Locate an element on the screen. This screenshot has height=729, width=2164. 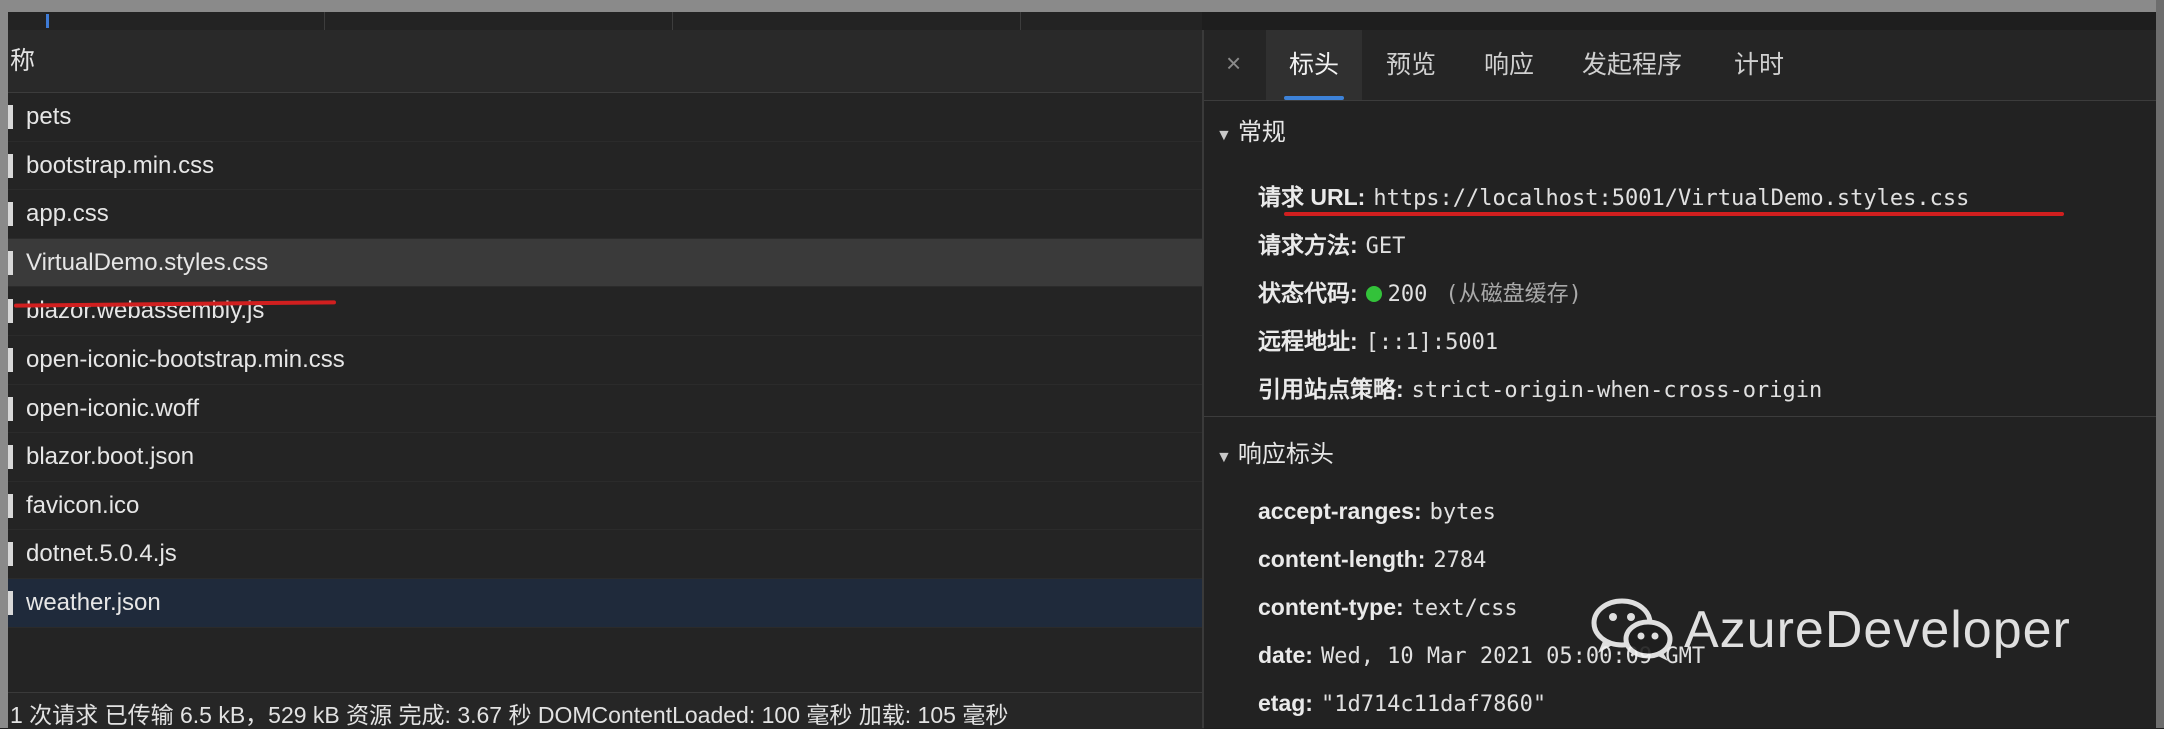
tab-label: 标头 is located at coordinates (1313, 65).